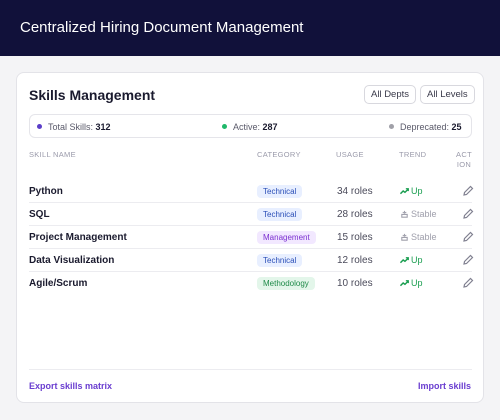  What do you see at coordinates (391, 126) in the screenshot?
I see `deprecated-dot-icon` at bounding box center [391, 126].